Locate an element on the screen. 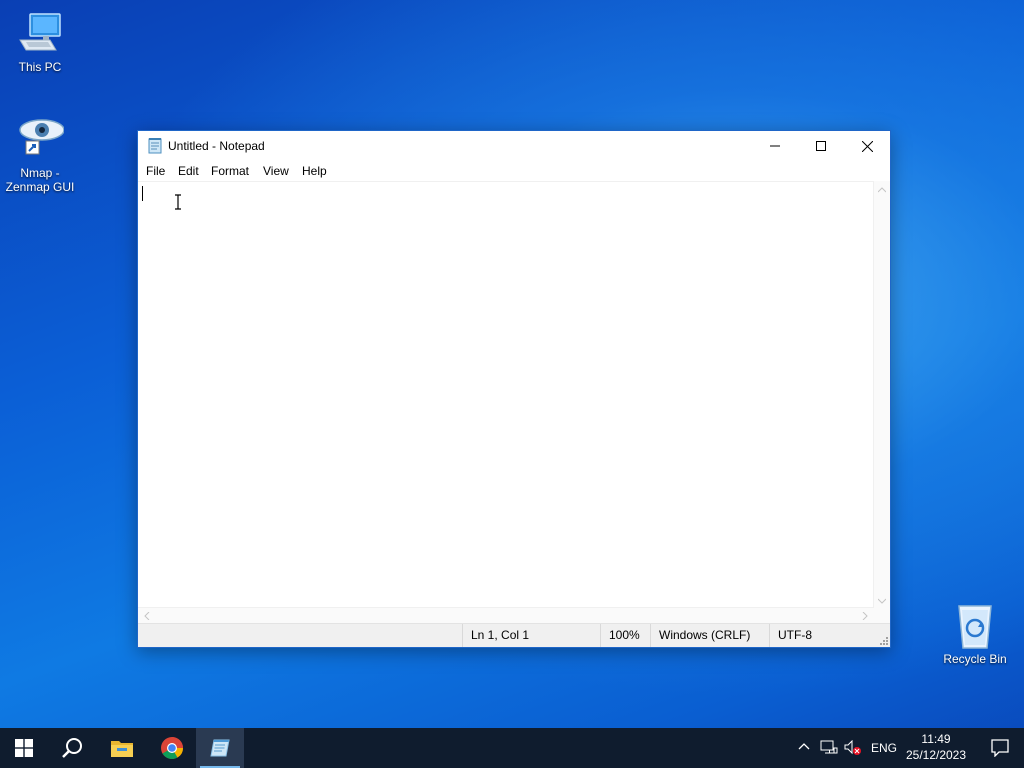 Image resolution: width=1024 pixels, height=768 pixels. clock: 11:49 25/12/2023 is located at coordinates (936, 747).